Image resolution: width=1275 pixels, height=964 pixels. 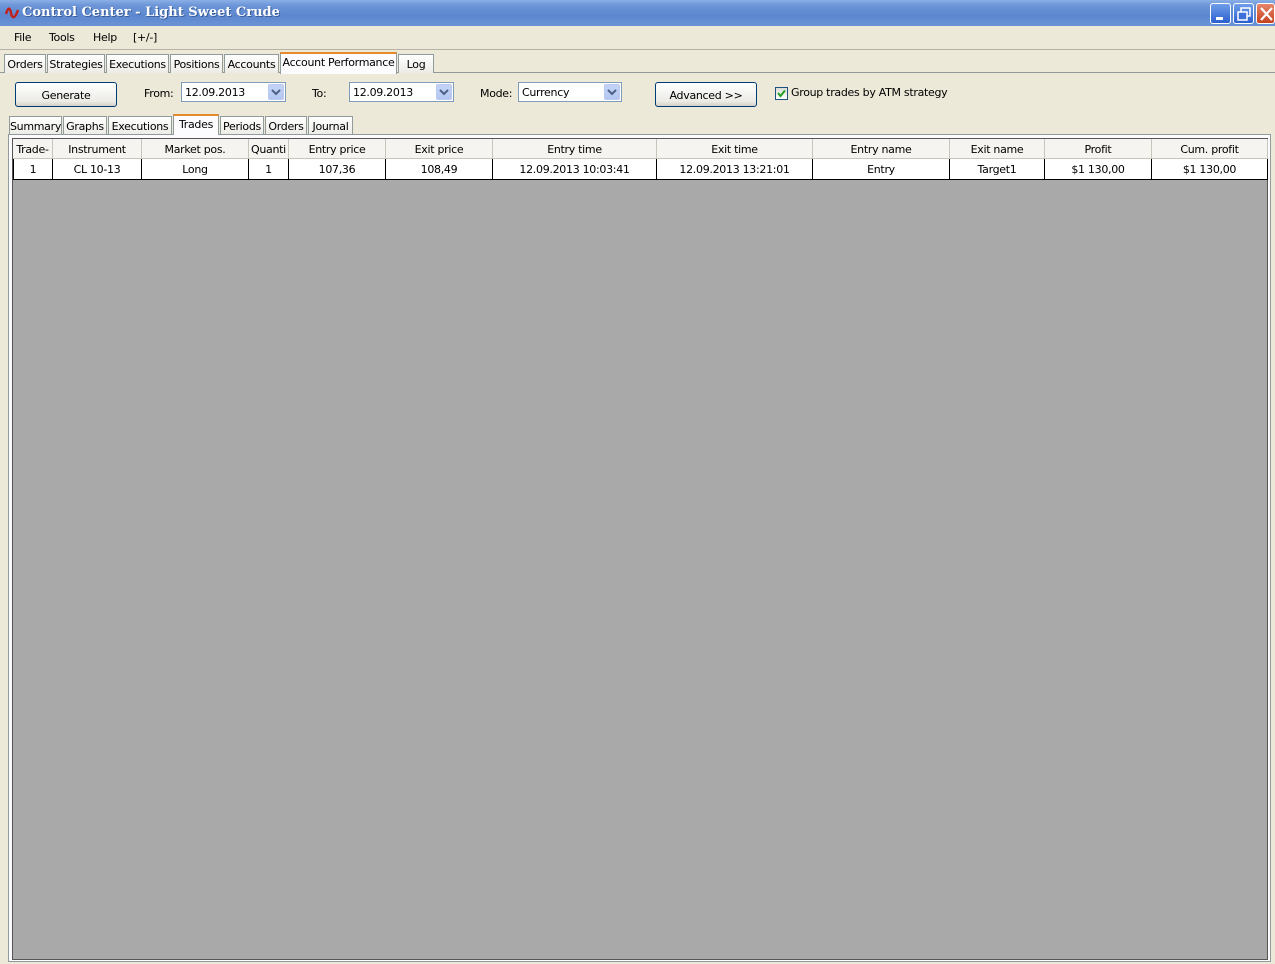 I want to click on tab-log: Log, so click(x=416, y=63).